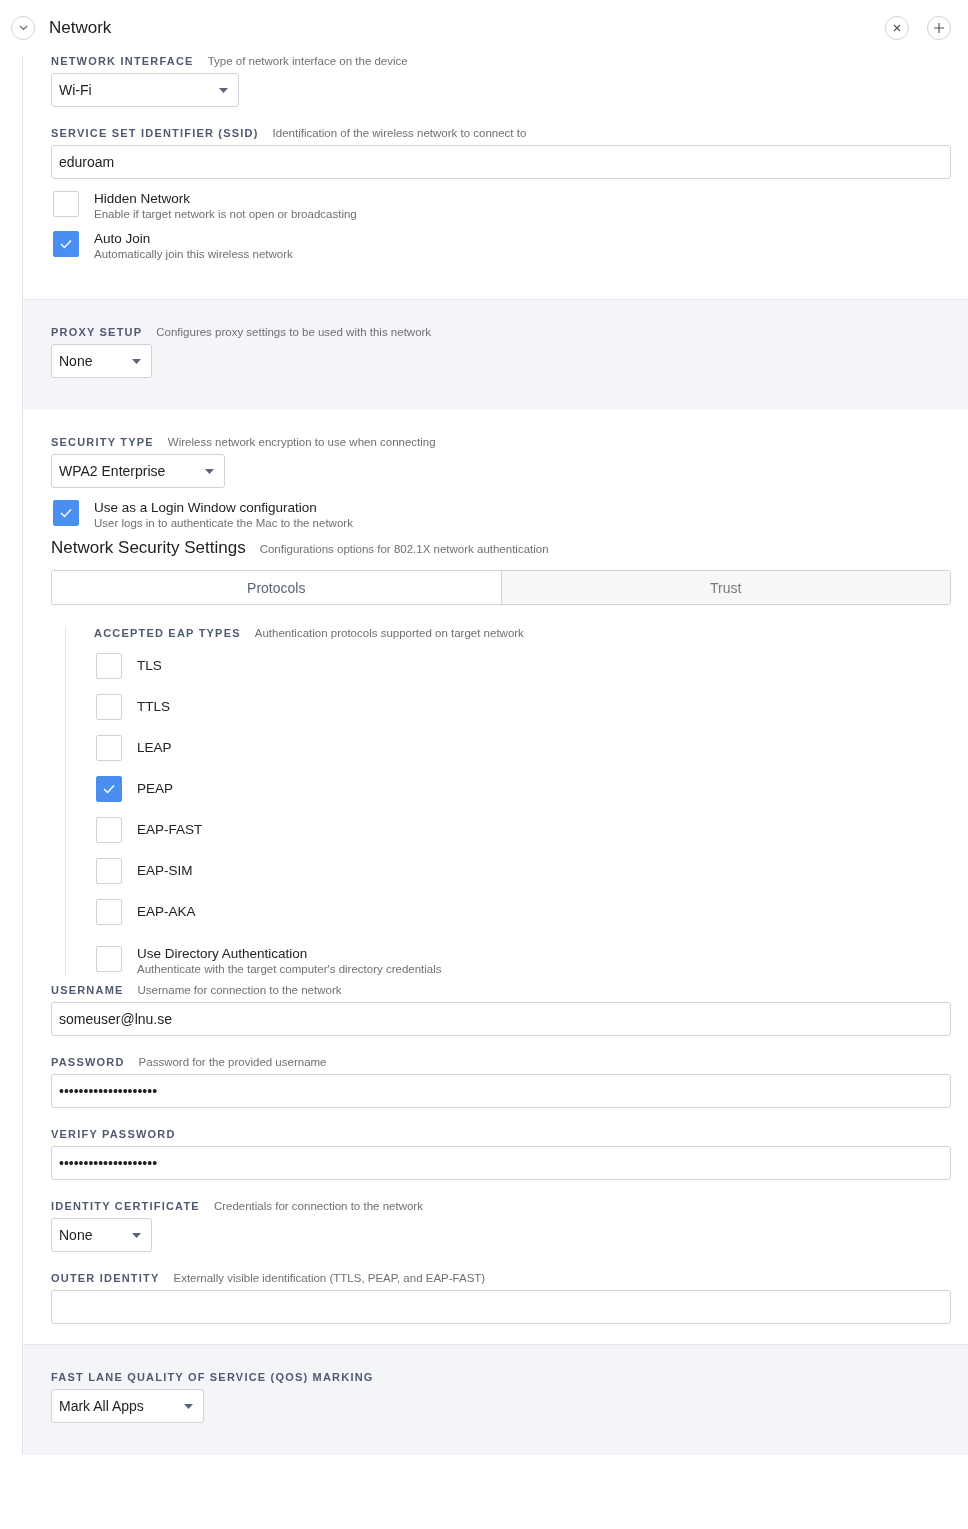  What do you see at coordinates (127, 1406) in the screenshot?
I see `dropdown: Mark All Apps` at bounding box center [127, 1406].